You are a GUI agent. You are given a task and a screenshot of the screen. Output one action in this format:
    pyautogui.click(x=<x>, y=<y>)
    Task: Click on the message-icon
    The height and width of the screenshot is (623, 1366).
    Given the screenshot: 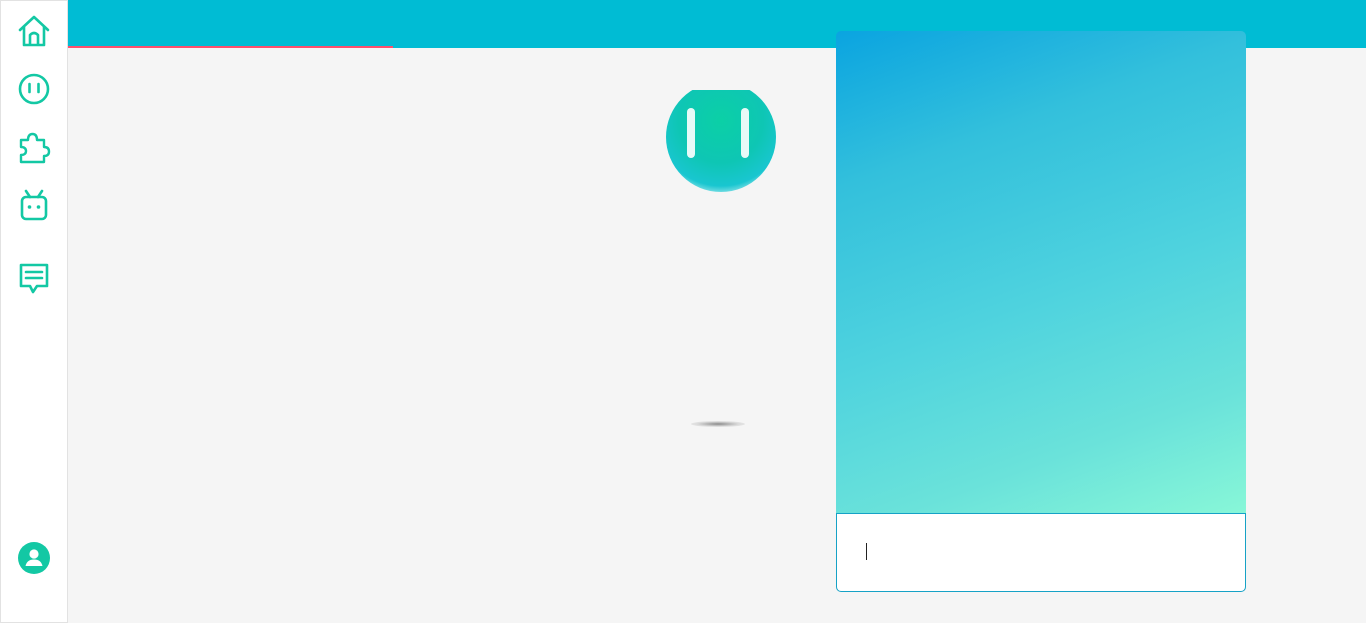 What is the action you would take?
    pyautogui.click(x=34, y=278)
    